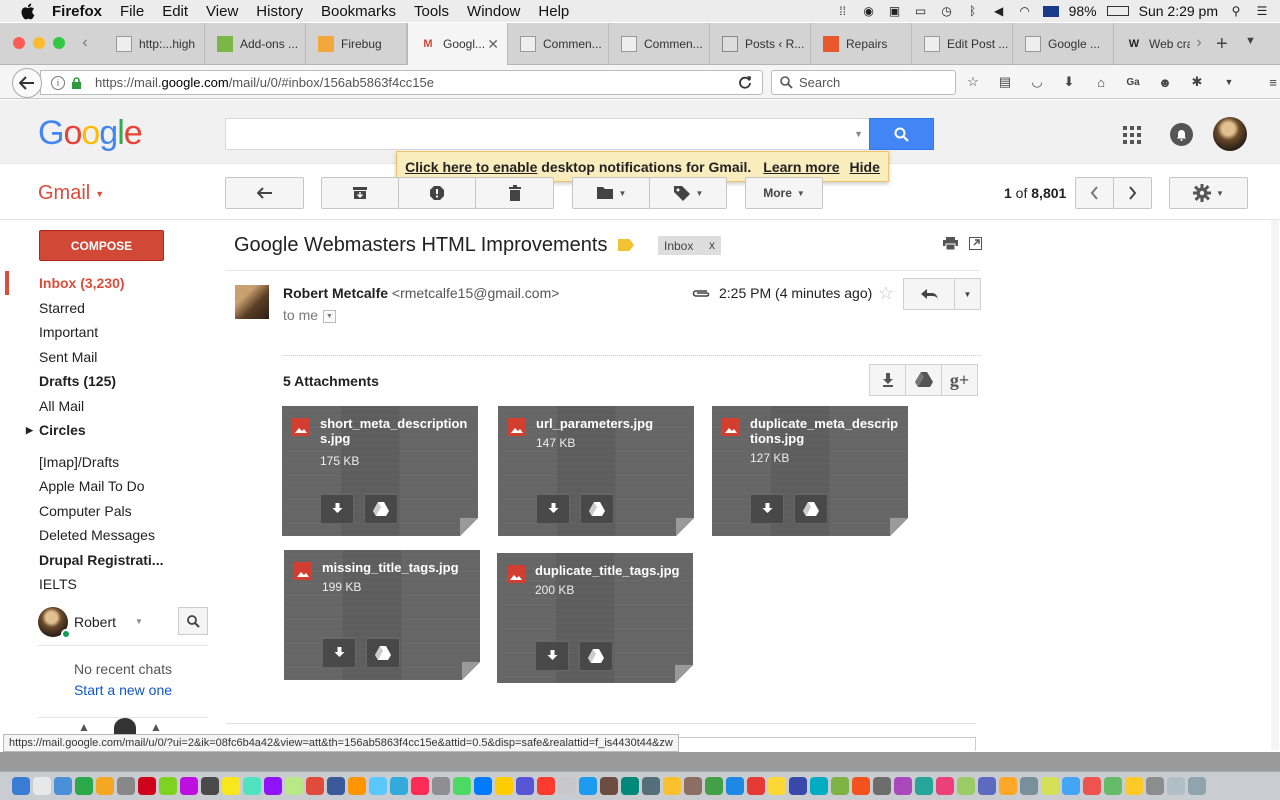  What do you see at coordinates (29, 11) in the screenshot?
I see `apple-icon` at bounding box center [29, 11].